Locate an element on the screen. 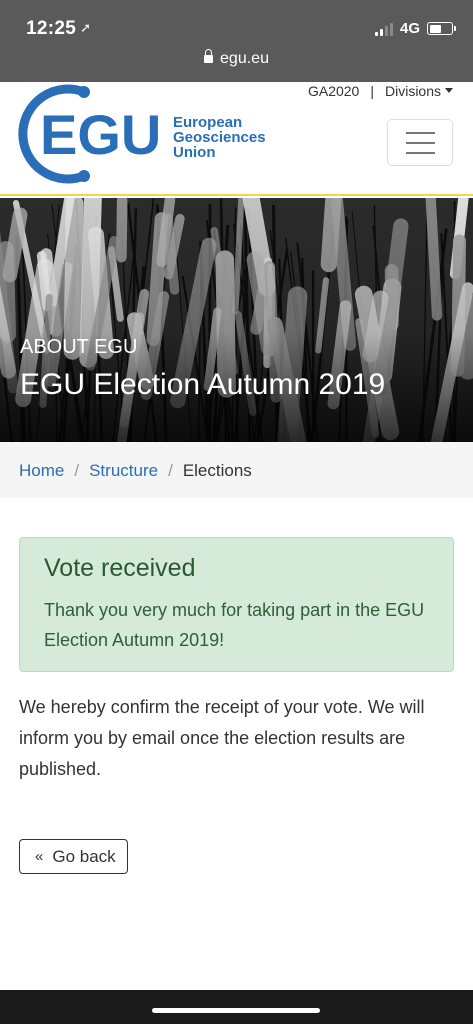 The image size is (473, 1024). alert-heading: Vote received is located at coordinates (120, 568).